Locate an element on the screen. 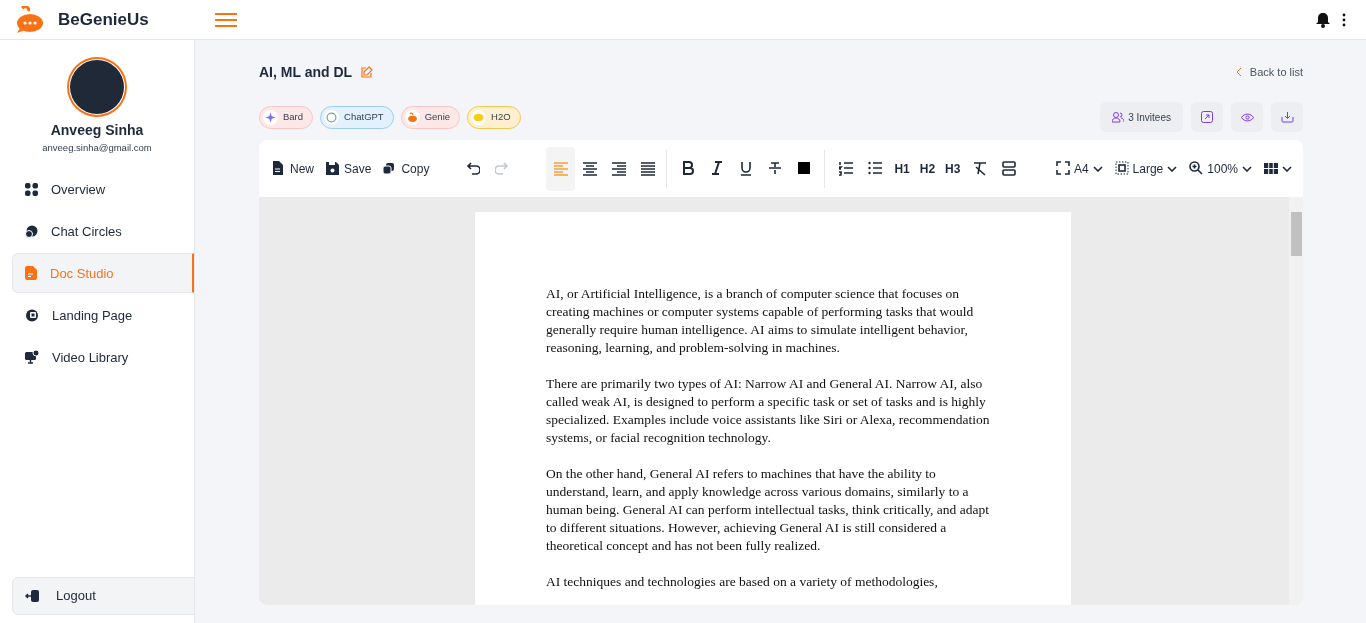 This screenshot has height=623, width=1366. file-icon is located at coordinates (279, 168).